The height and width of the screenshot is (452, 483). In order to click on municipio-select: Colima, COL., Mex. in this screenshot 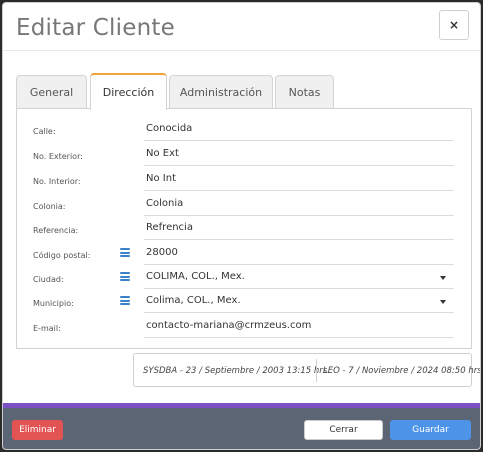, I will do `click(299, 303)`.